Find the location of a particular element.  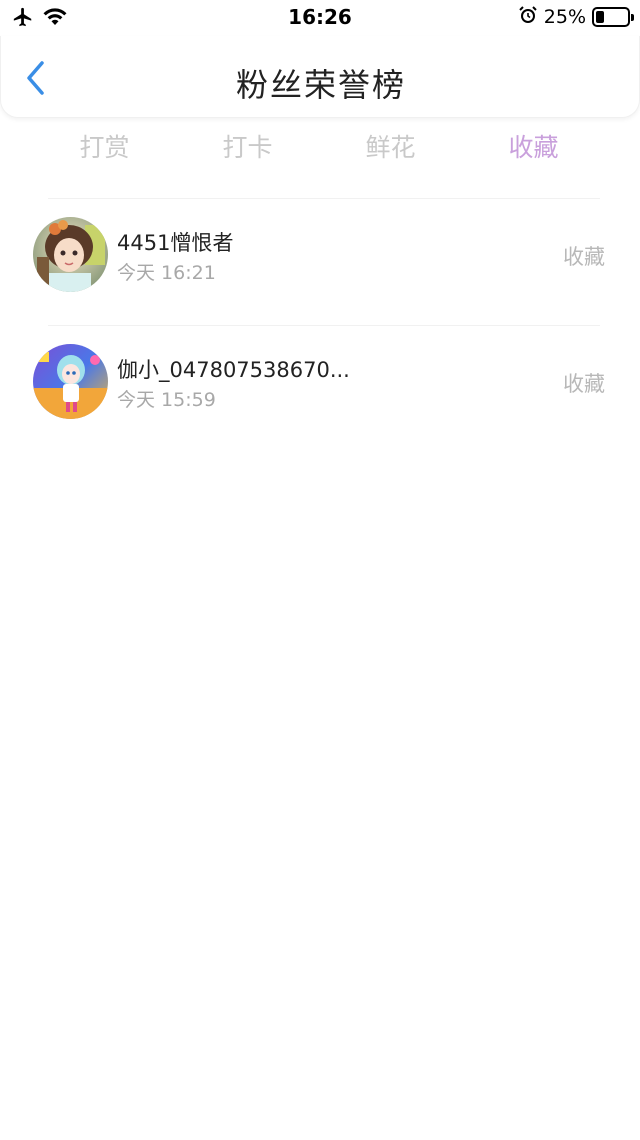

timestamp: 今天 16:21 is located at coordinates (166, 273).